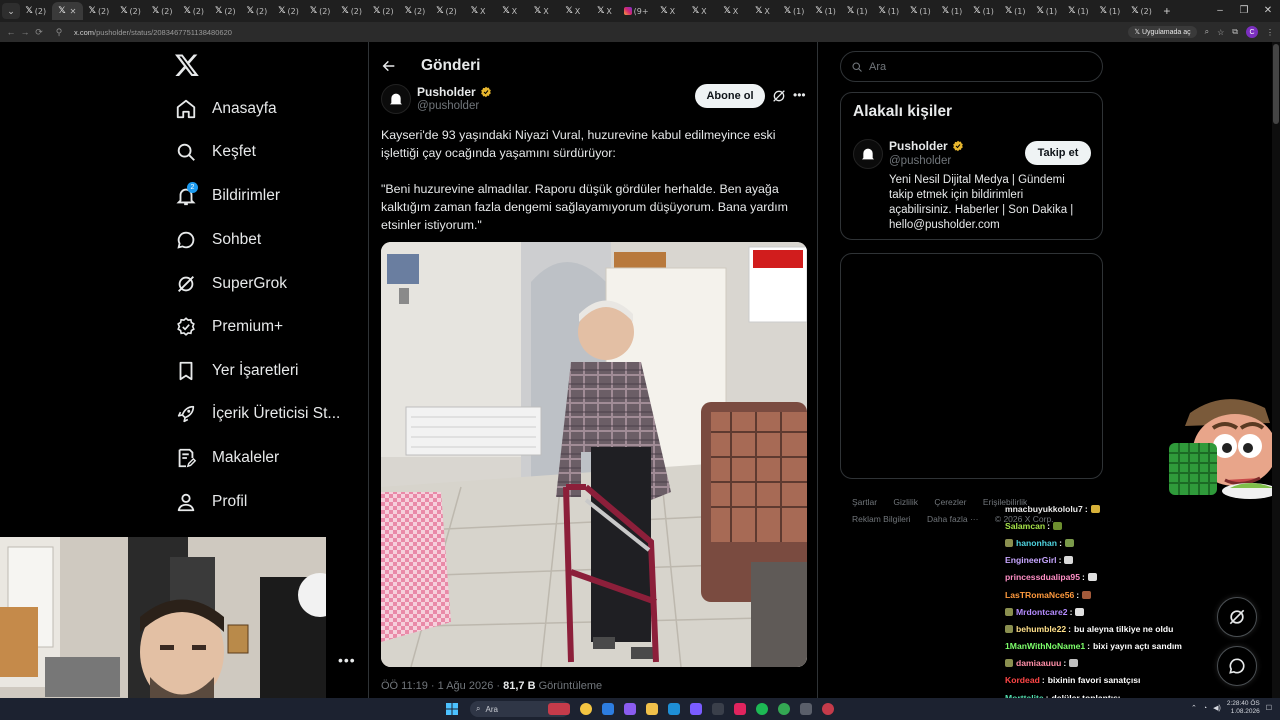 This screenshot has width=1280, height=720. I want to click on open-in-app-button: 𝕏 Uygulamada aç, so click(1162, 32).